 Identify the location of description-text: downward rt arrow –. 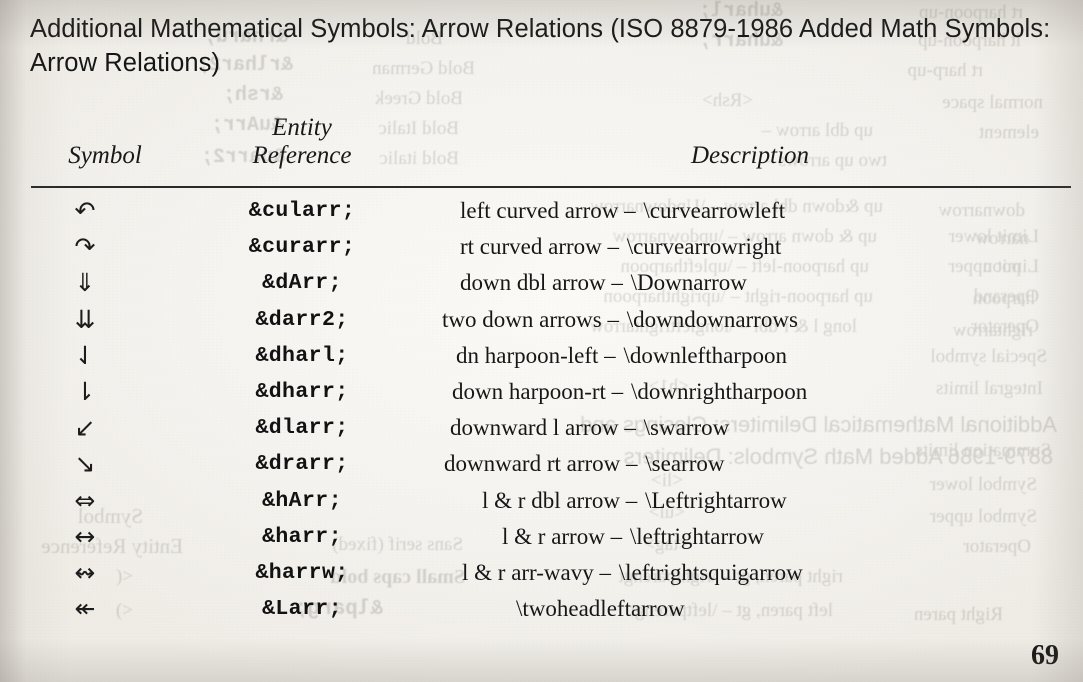
(541, 464).